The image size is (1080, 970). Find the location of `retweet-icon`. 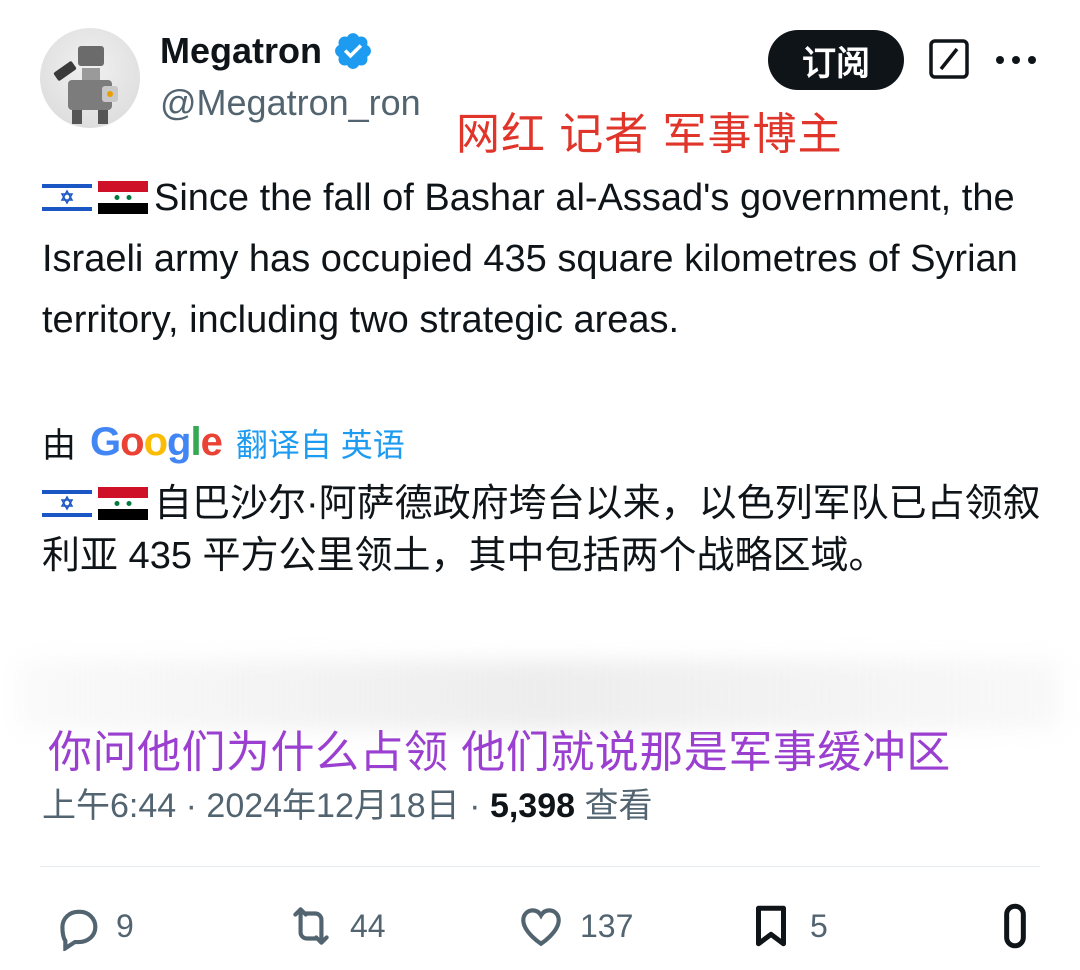

retweet-icon is located at coordinates (311, 926).